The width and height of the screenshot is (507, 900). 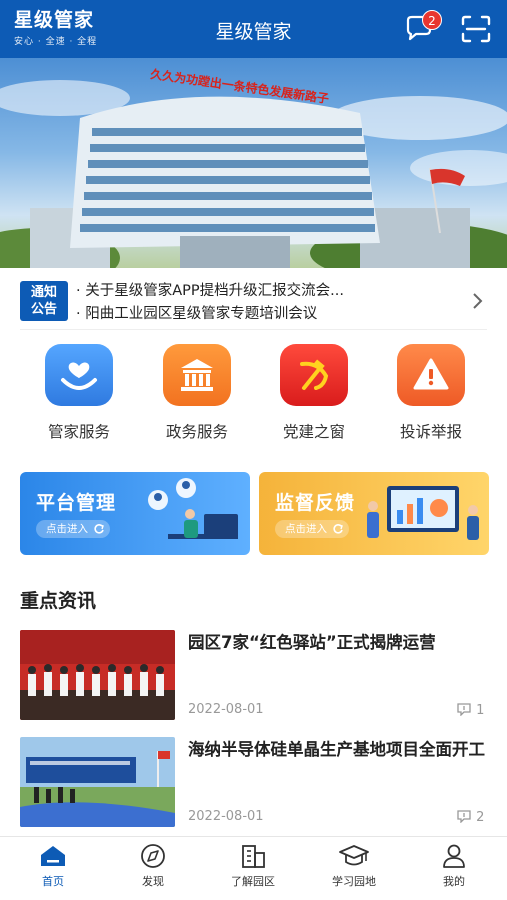 I want to click on card-title: 平台管理, so click(x=76, y=503).